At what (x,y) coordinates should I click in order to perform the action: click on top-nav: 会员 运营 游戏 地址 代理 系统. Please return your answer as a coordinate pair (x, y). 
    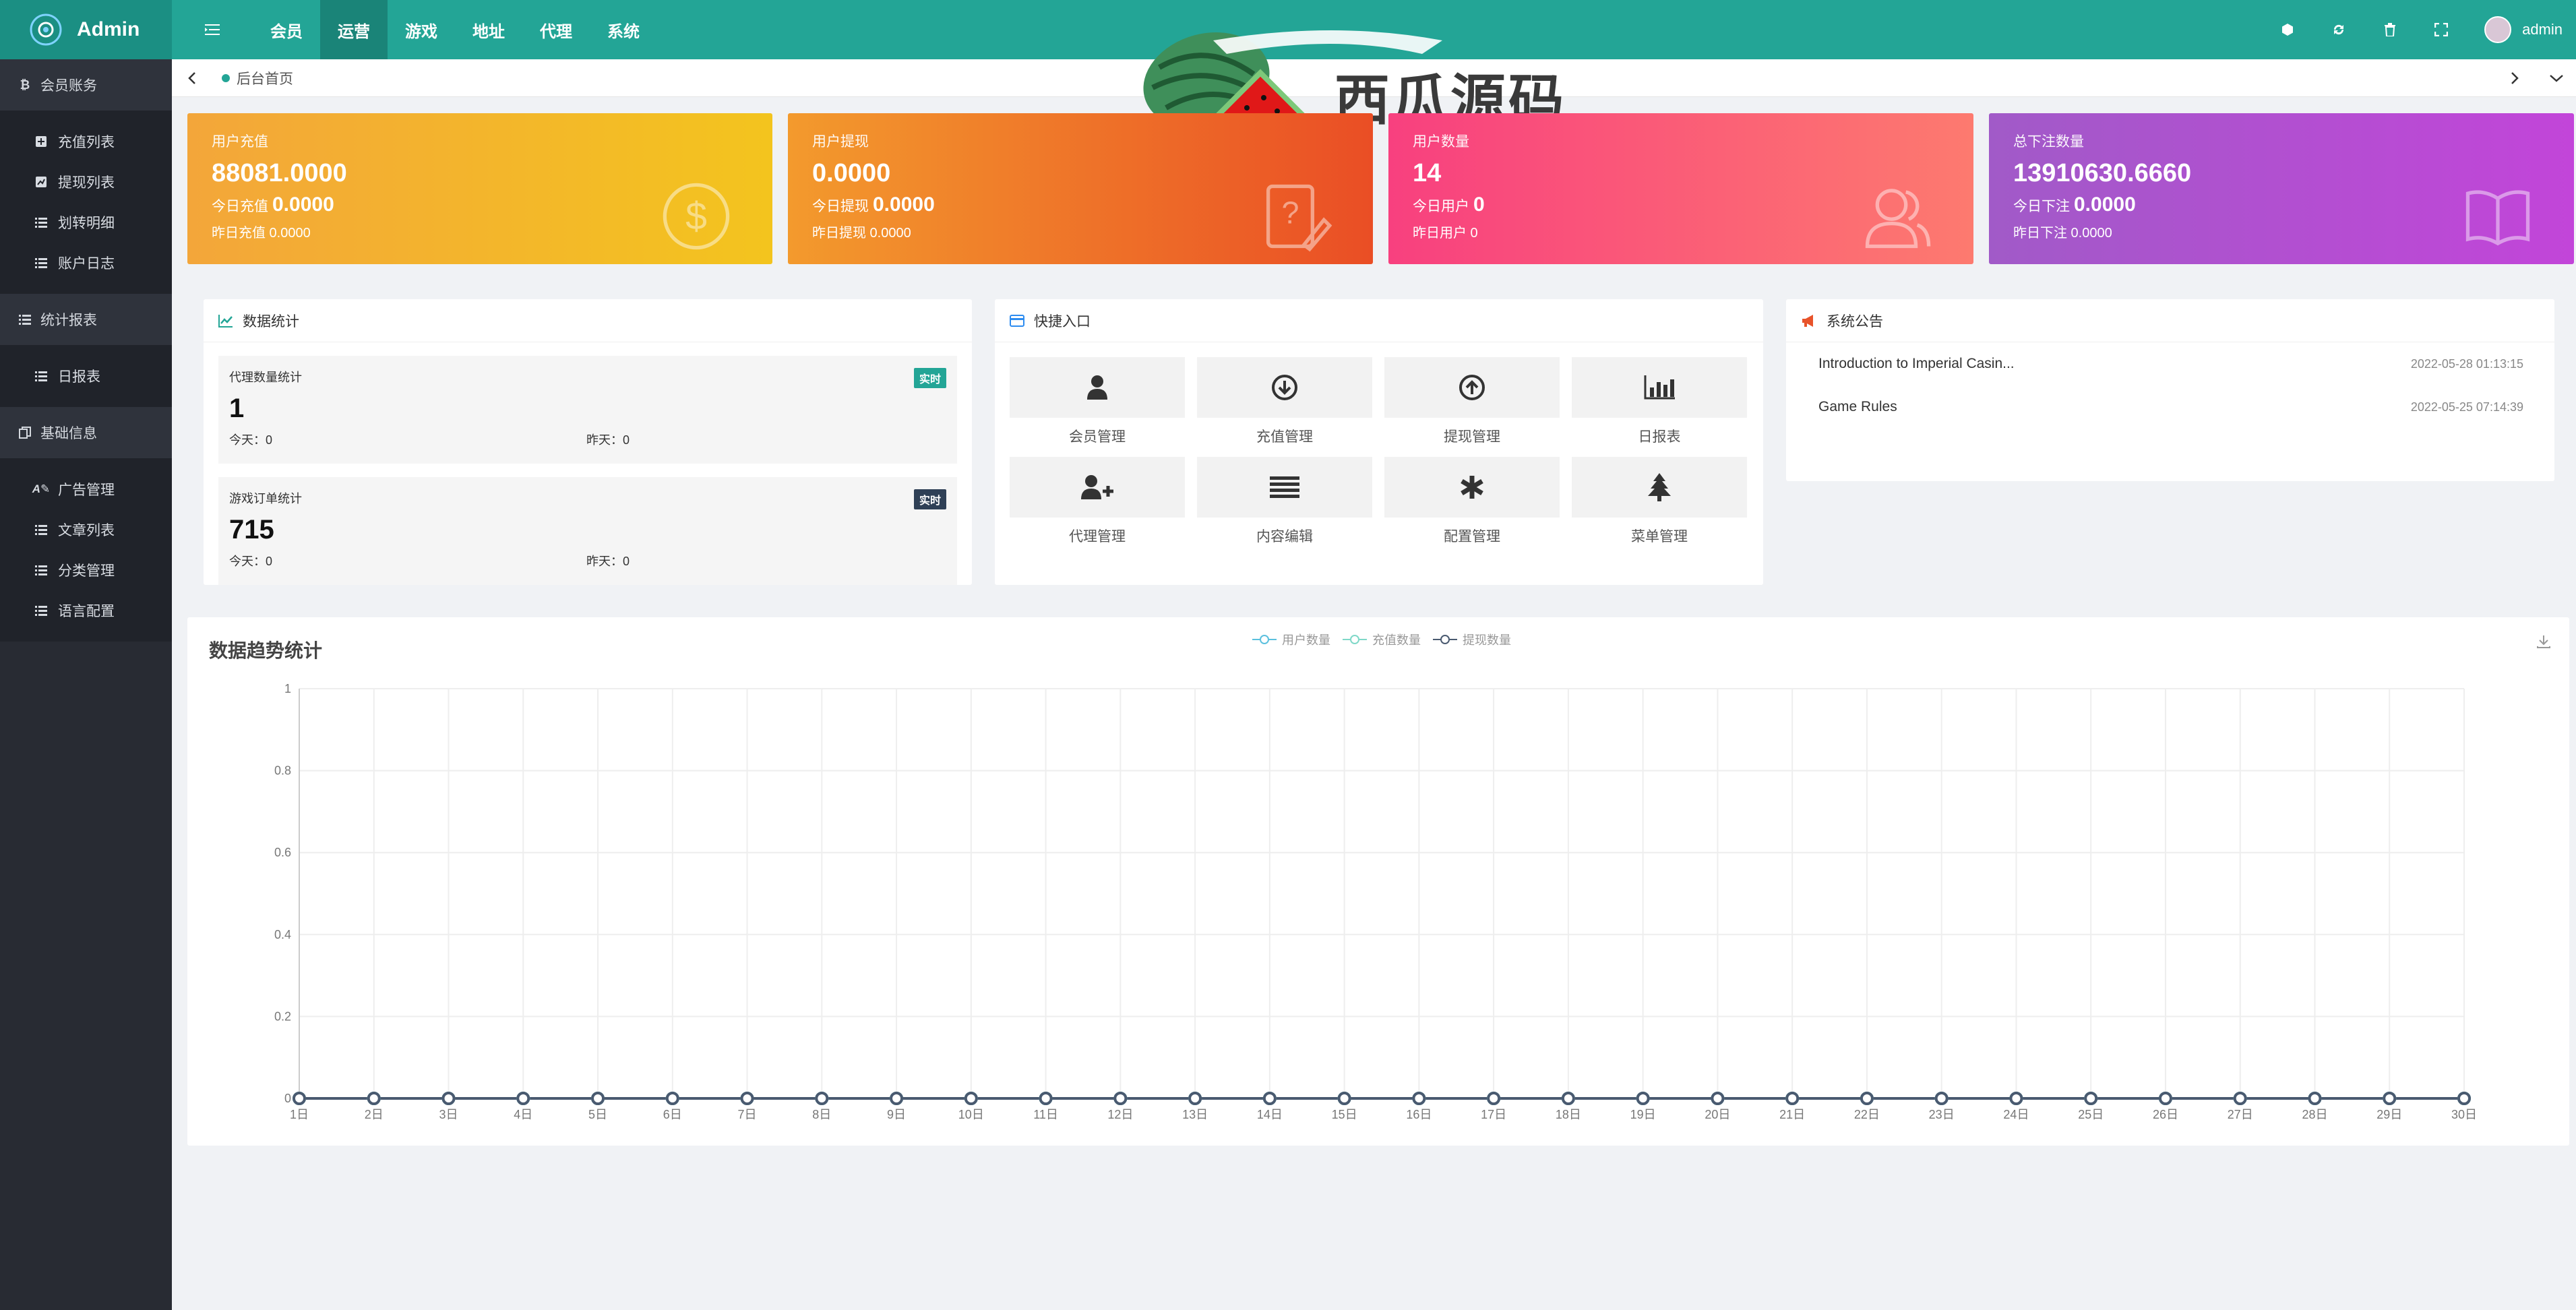
    Looking at the image, I should click on (455, 29).